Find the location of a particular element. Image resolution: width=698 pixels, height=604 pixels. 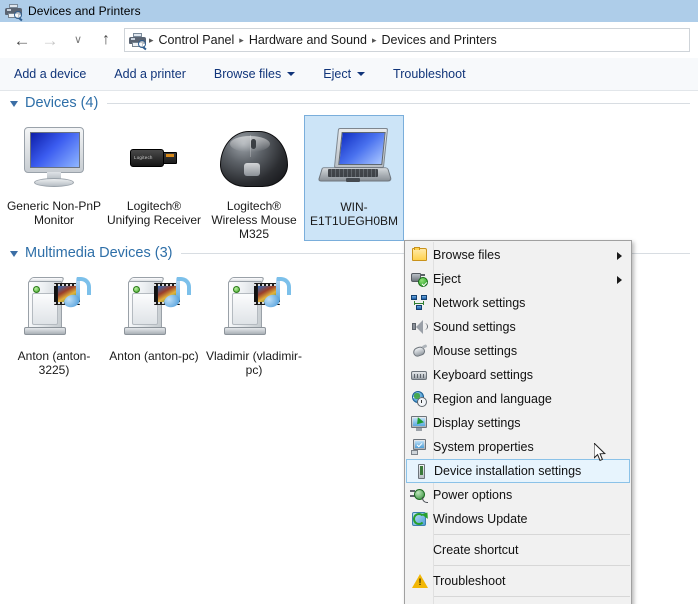

command-label: Eject is located at coordinates (337, 74).